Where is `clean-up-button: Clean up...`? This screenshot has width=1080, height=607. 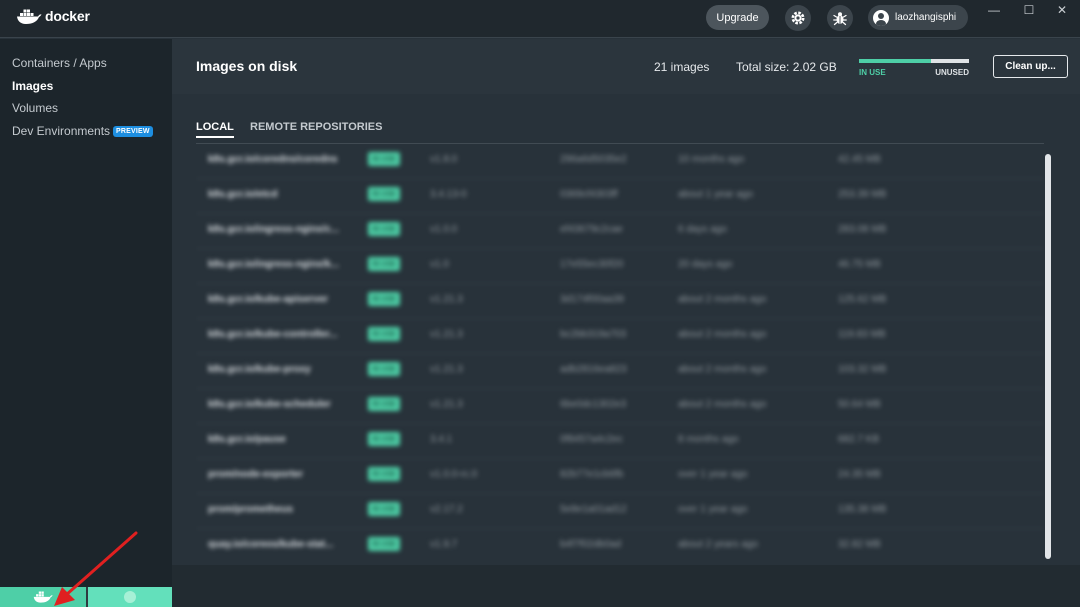
clean-up-button: Clean up... is located at coordinates (1030, 66).